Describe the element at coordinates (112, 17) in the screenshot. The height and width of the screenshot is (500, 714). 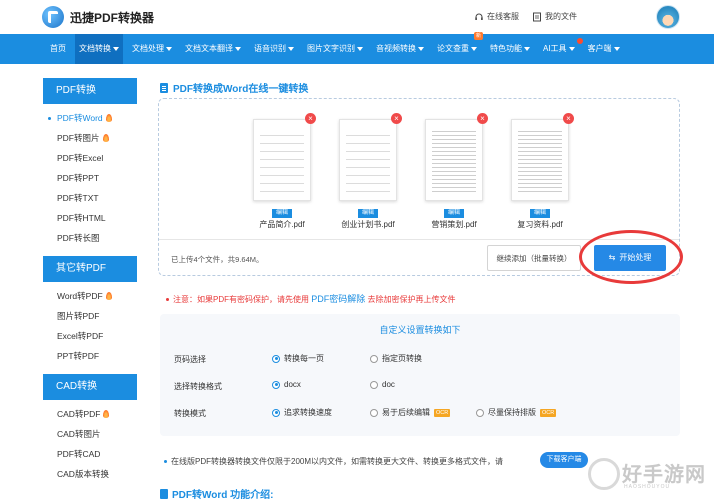
I see `brand-name: 迅捷PDF转换器` at that location.